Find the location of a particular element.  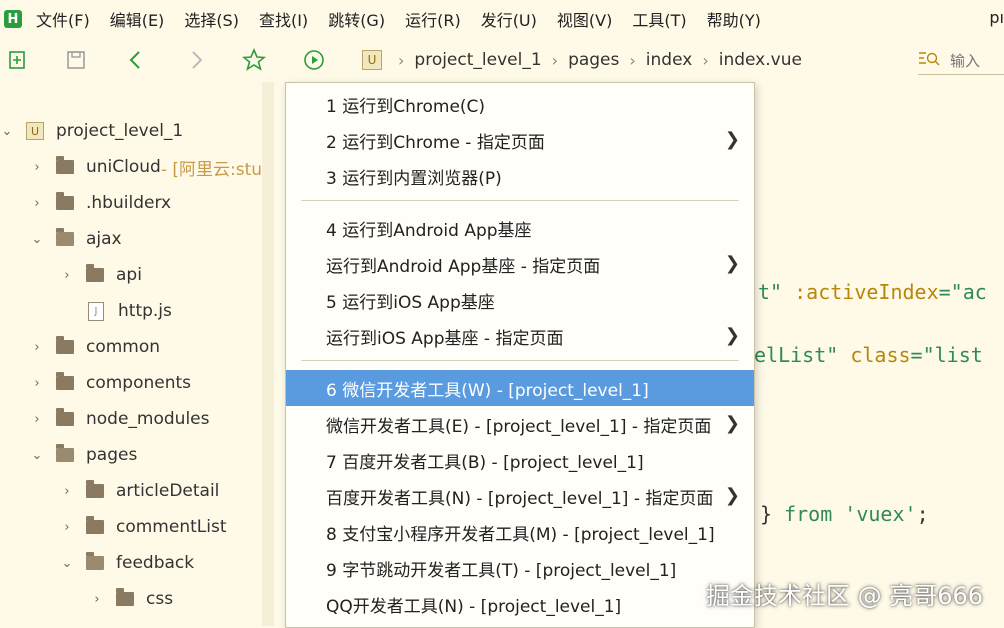

menu-item-wechat-devtools: 6 微信开发者工具(W) - [project_level_1] is located at coordinates (520, 388).